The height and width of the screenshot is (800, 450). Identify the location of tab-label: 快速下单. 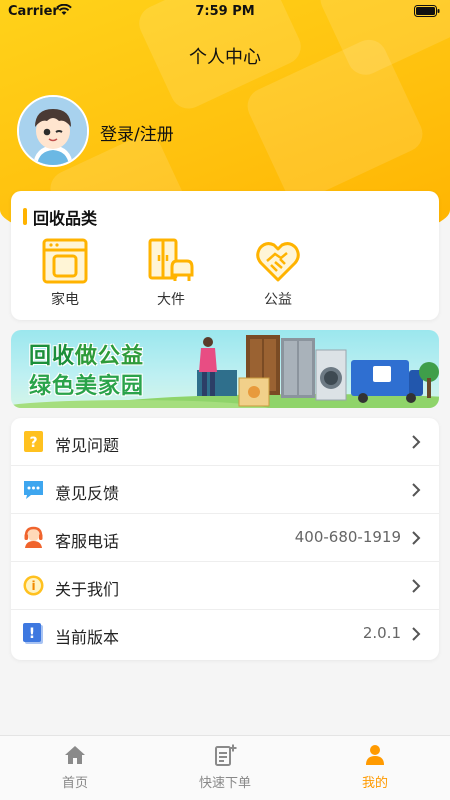
(224, 783).